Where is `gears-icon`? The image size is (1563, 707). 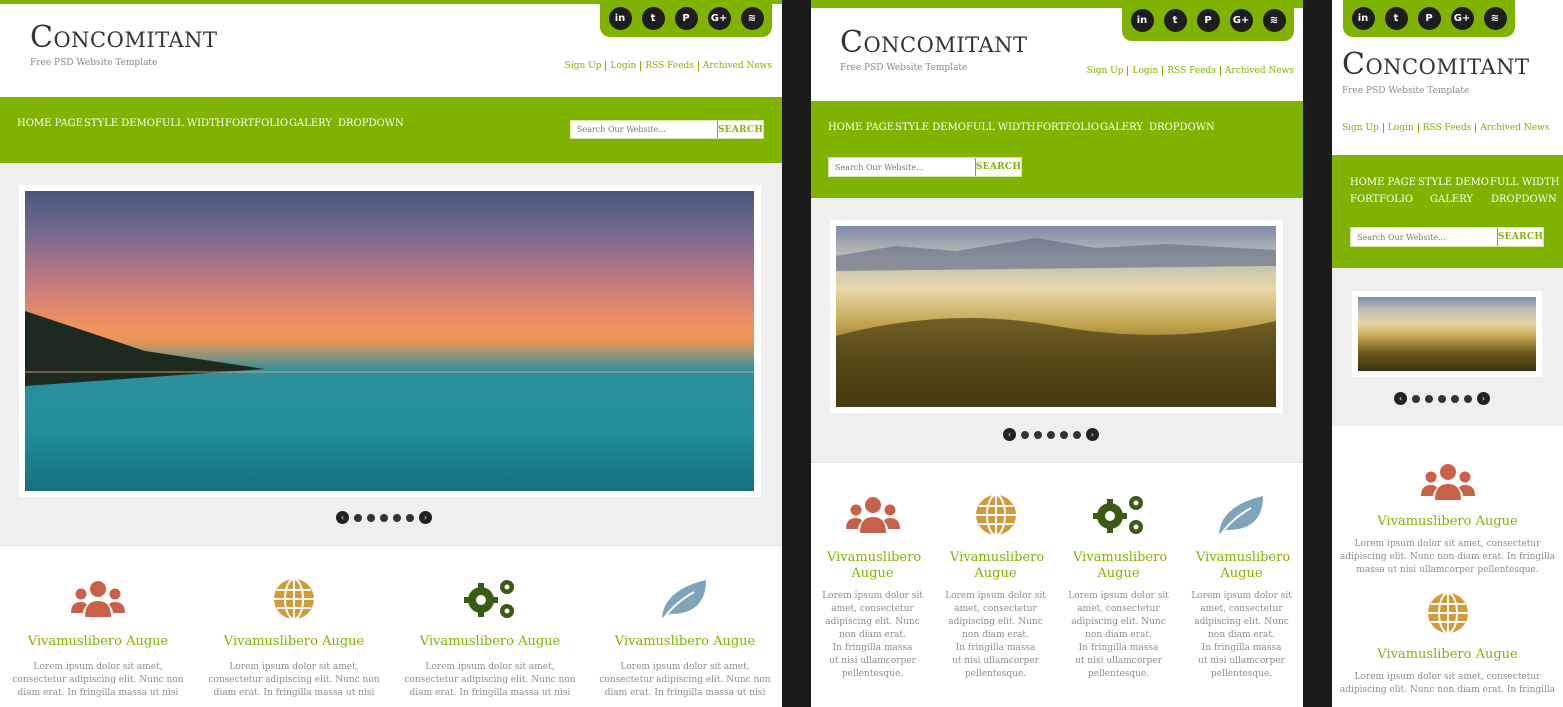
gears-icon is located at coordinates (490, 599).